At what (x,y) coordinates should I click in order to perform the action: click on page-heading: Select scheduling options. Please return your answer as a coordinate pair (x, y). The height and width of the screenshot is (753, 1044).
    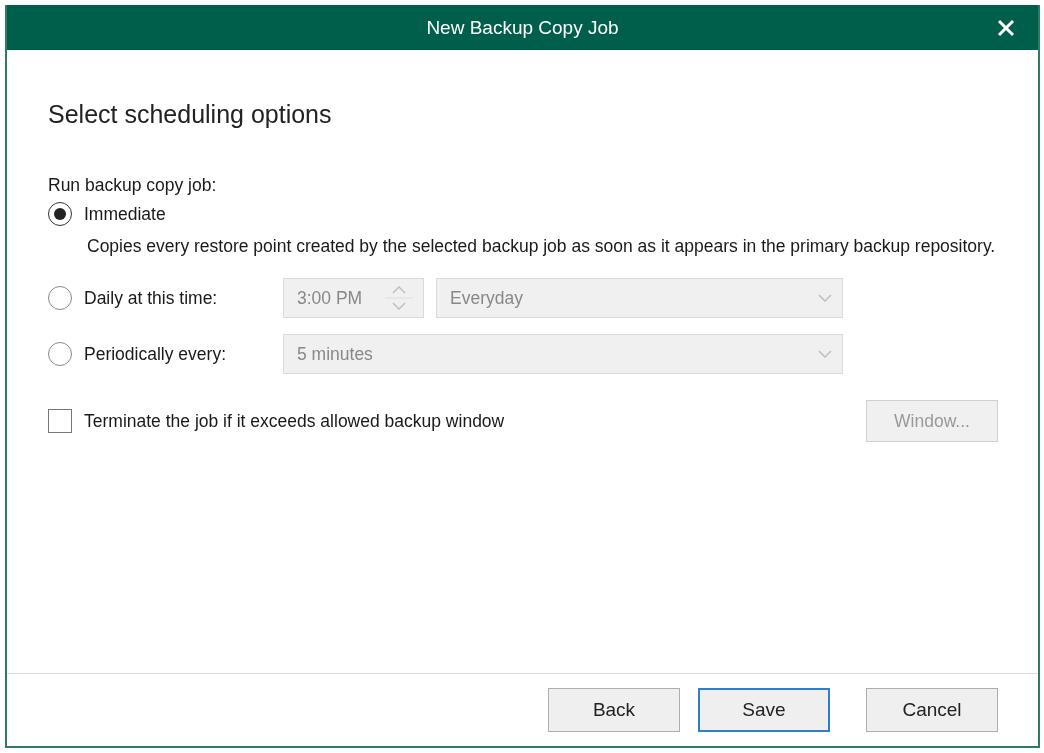
    Looking at the image, I should click on (190, 114).